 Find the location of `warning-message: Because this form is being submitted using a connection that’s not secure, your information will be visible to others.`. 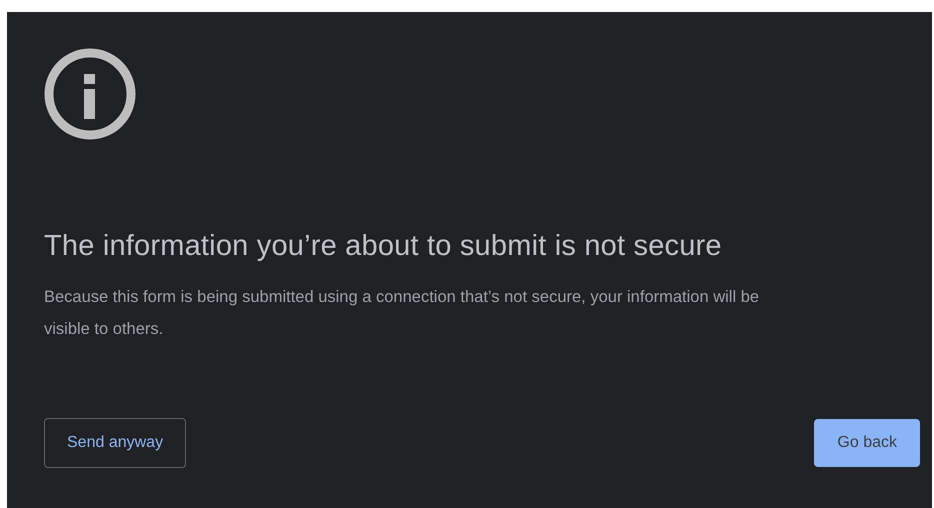

warning-message: Because this form is being submitted using a connection that’s not secure, your information will be visible to others. is located at coordinates (402, 313).